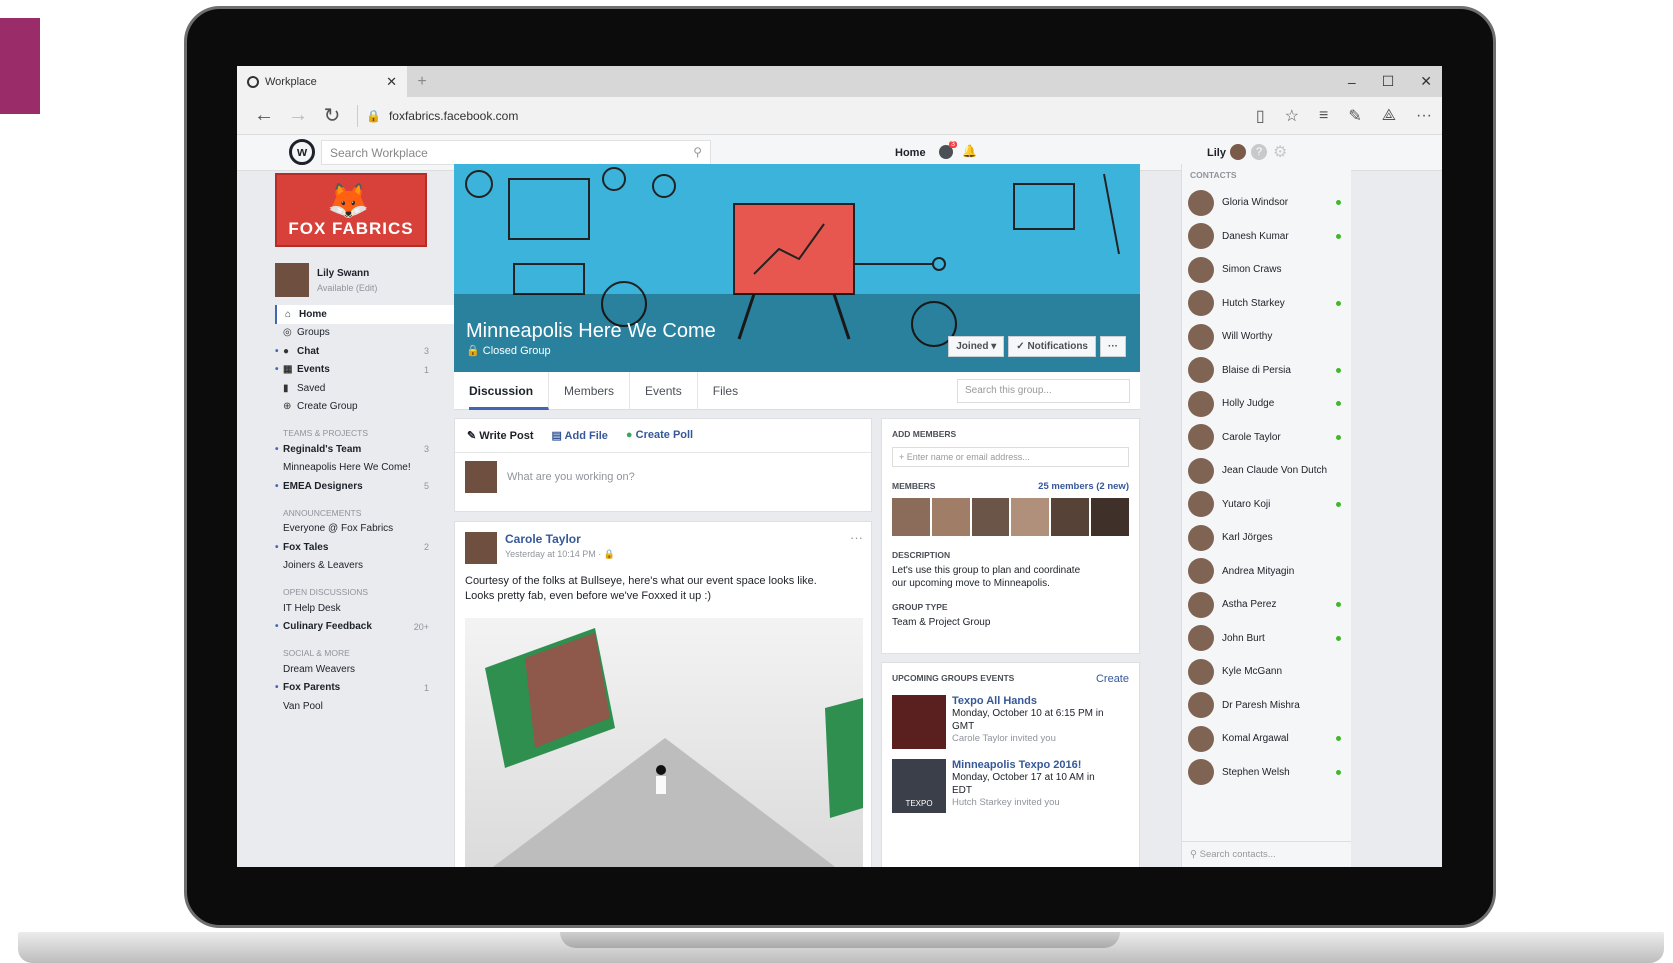  Describe the element at coordinates (509, 390) in the screenshot. I see `tab-discussion: Discussion` at that location.